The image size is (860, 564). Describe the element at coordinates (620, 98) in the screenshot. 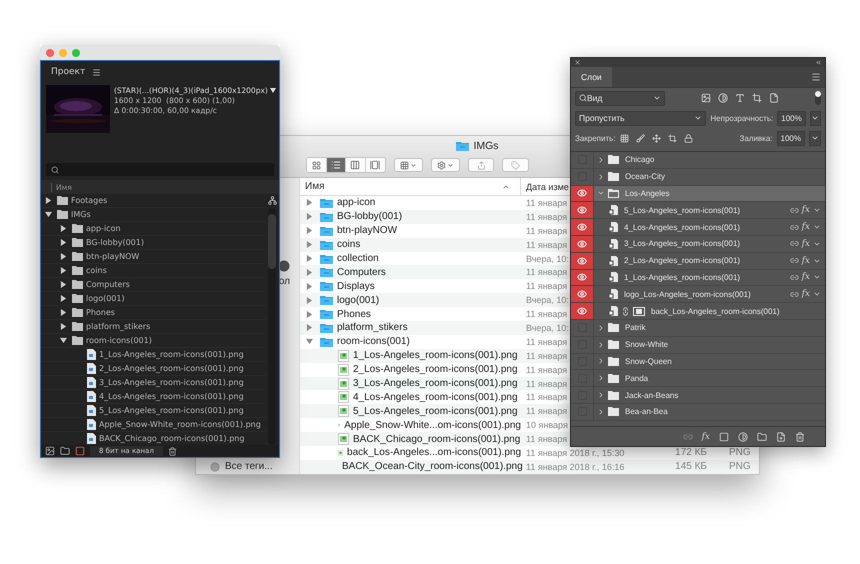

I see `filter-dropdown: Вид` at that location.